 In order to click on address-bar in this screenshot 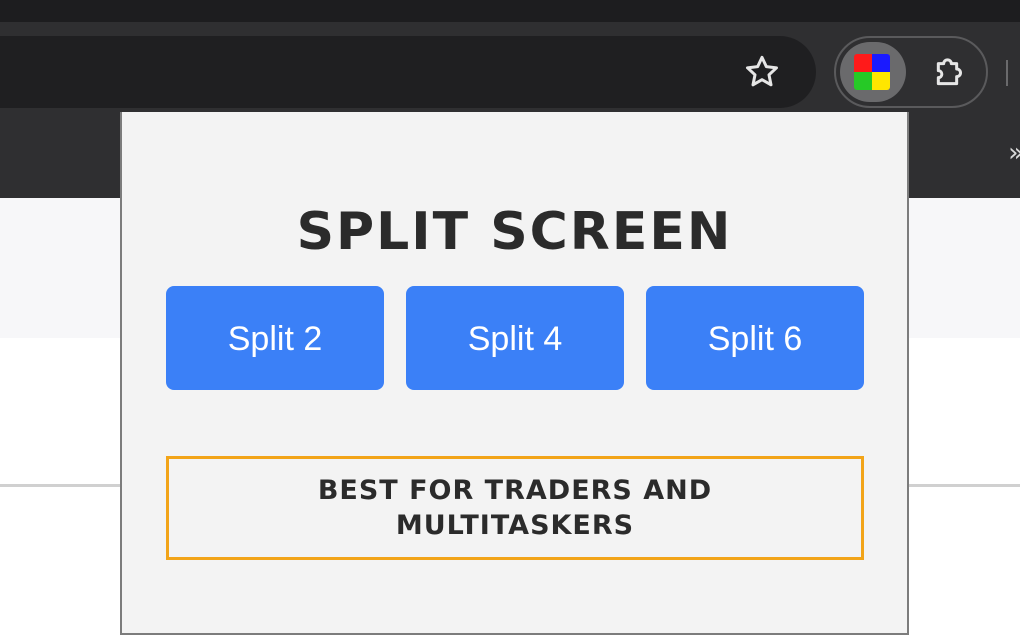, I will do `click(408, 72)`.